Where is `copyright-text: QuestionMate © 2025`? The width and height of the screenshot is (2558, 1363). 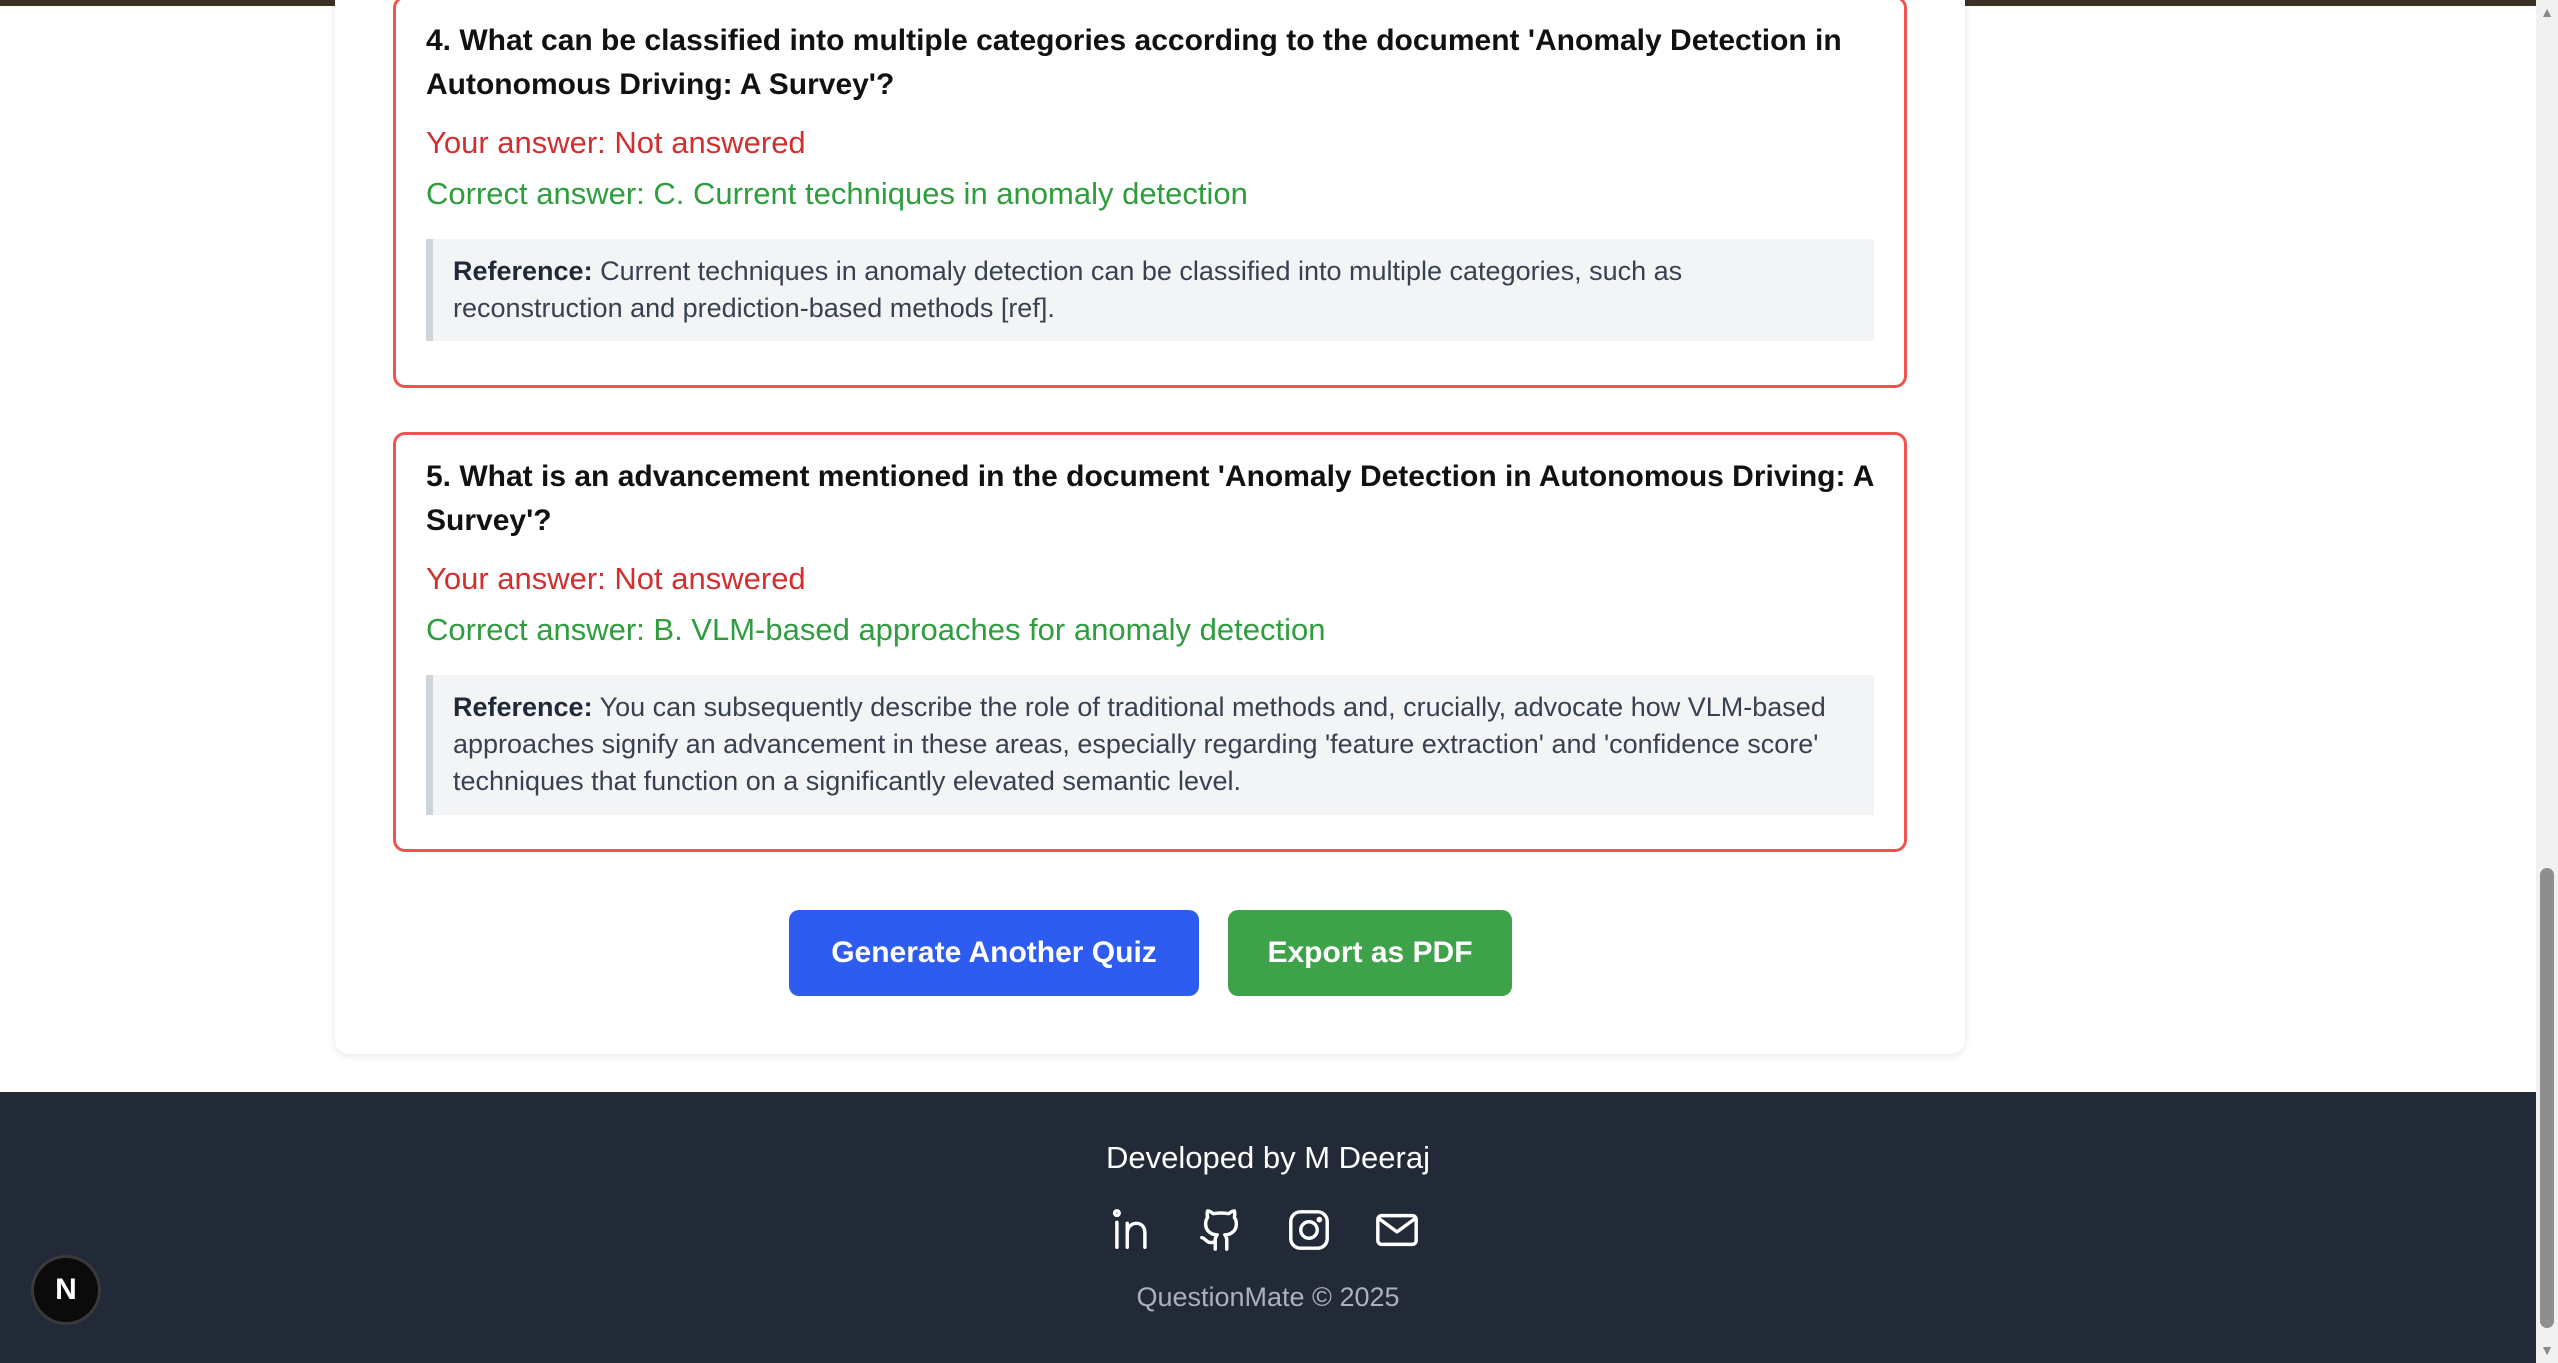
copyright-text: QuestionMate © 2025 is located at coordinates (1268, 1297).